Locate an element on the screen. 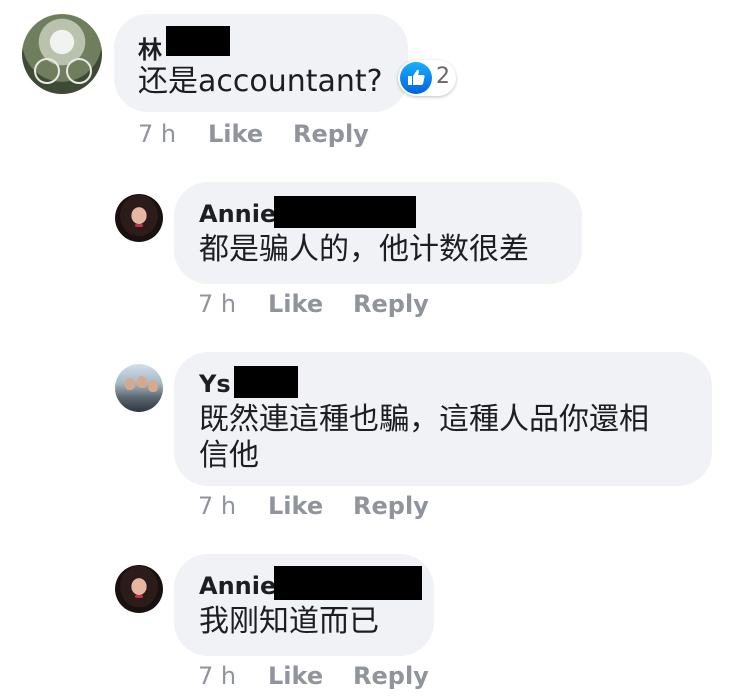  comment-text-line-2: 信他 is located at coordinates (229, 455).